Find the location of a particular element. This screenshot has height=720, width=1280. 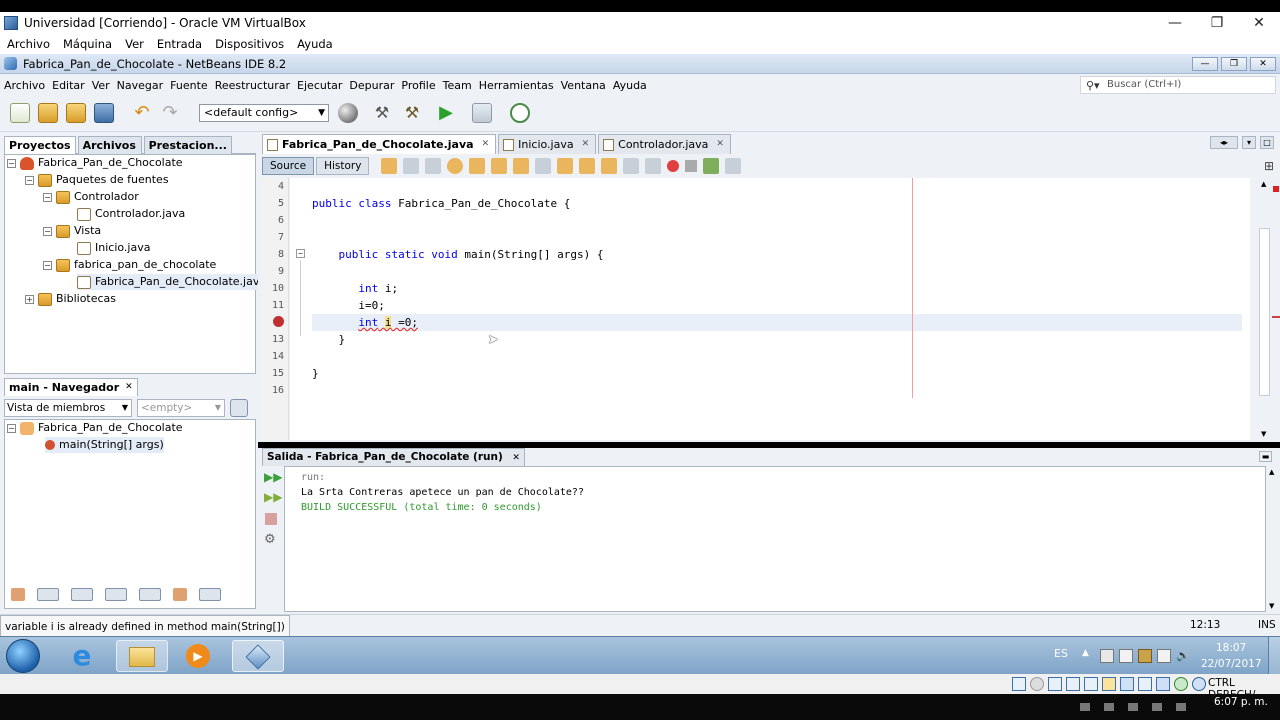

vb-menu-entrada: Entrada is located at coordinates (179, 44).